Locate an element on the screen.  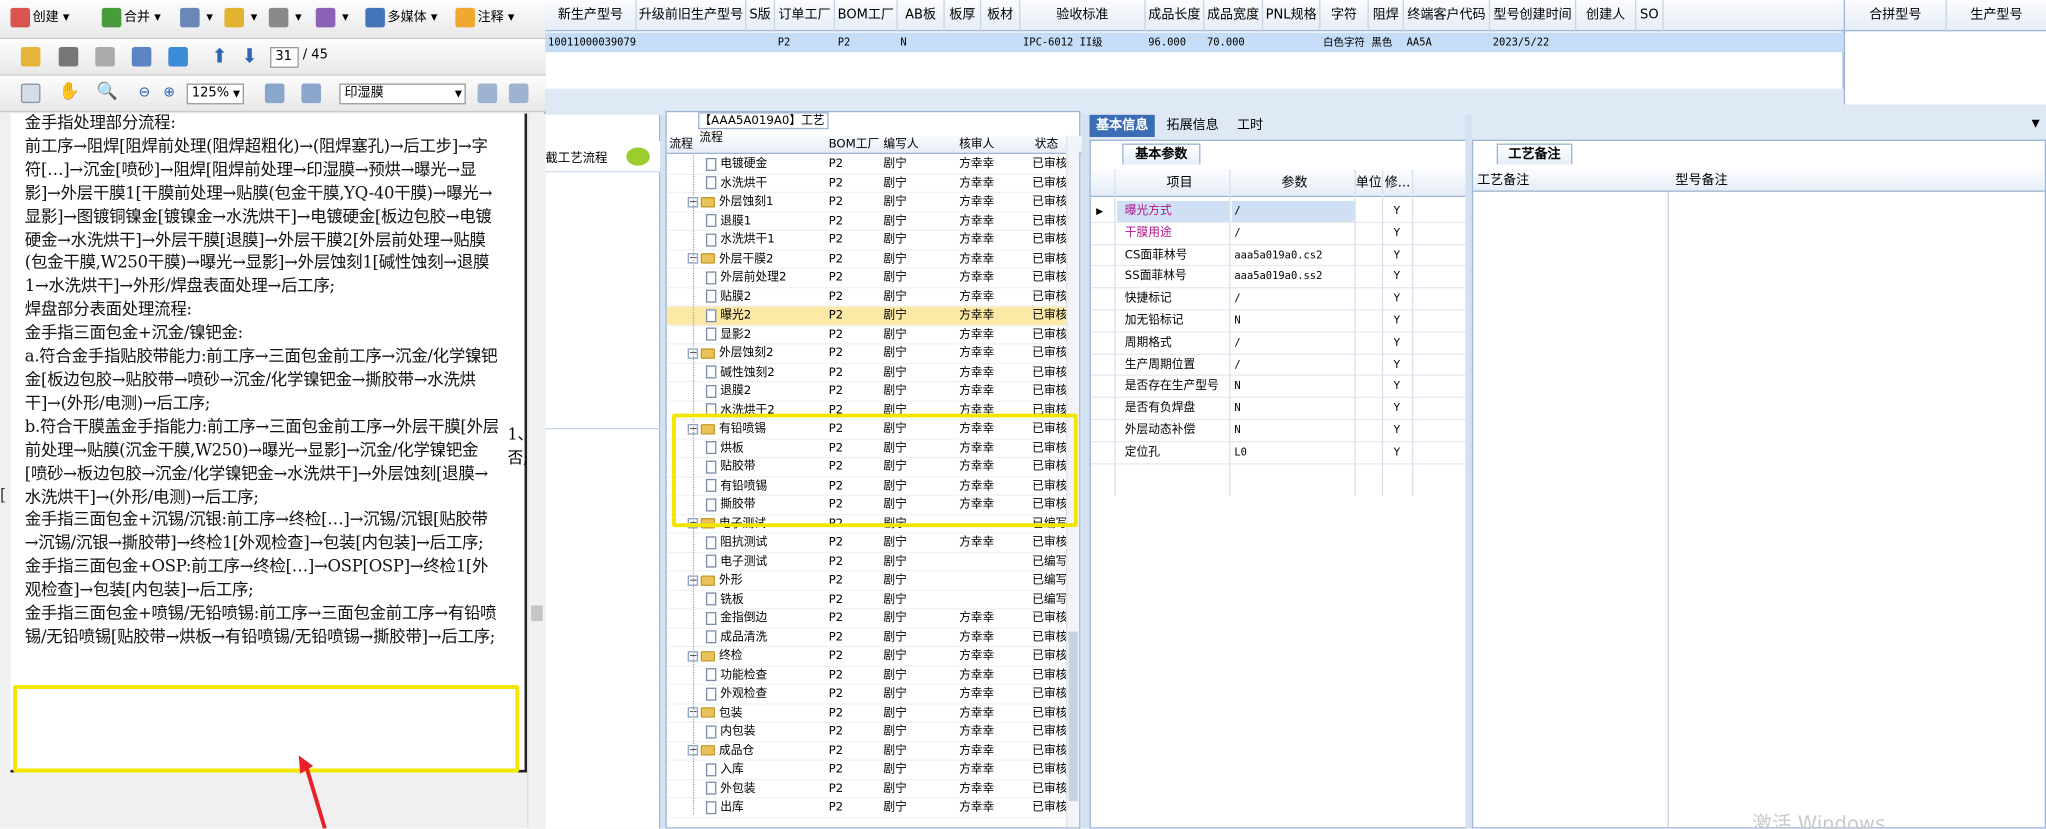
col-header: S版 is located at coordinates (761, 16).